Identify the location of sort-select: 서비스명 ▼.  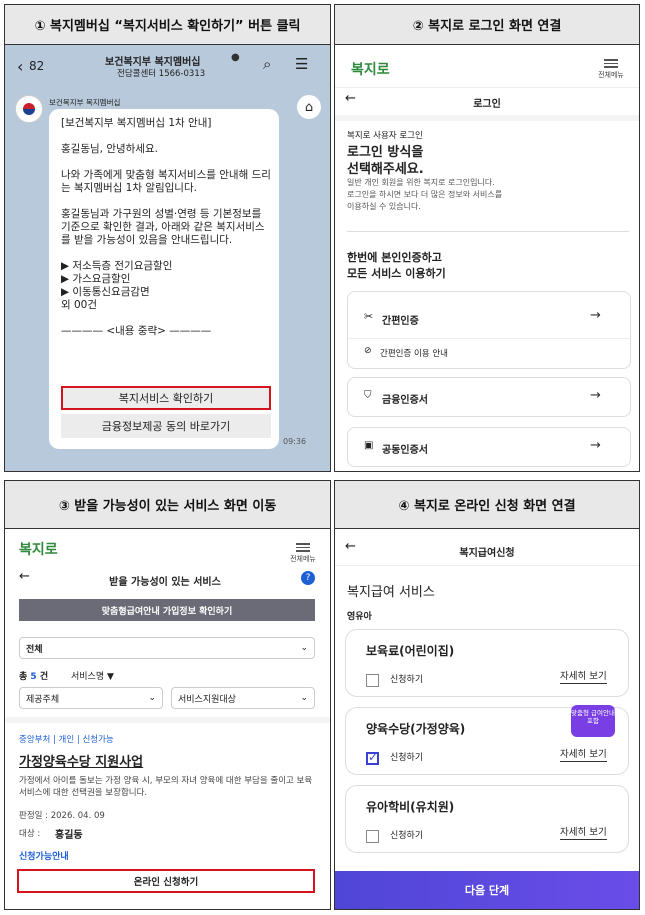
(92, 675).